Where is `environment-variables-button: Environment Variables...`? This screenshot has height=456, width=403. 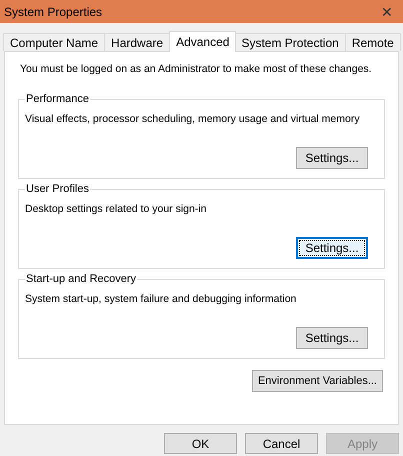 environment-variables-button: Environment Variables... is located at coordinates (317, 381).